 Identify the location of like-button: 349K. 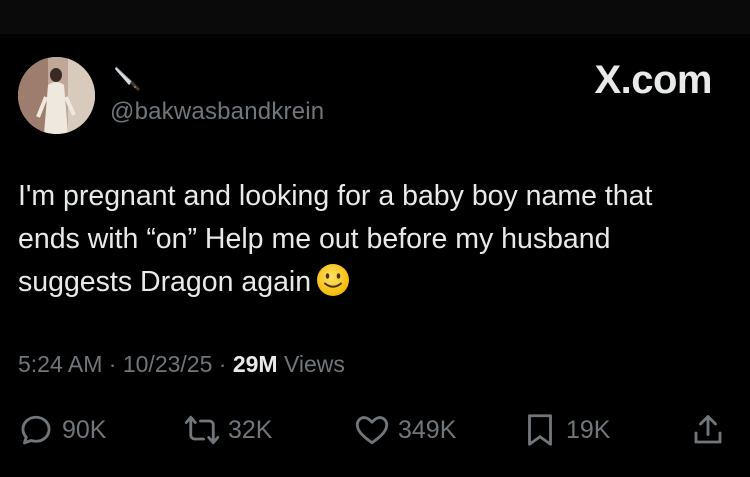
(405, 430).